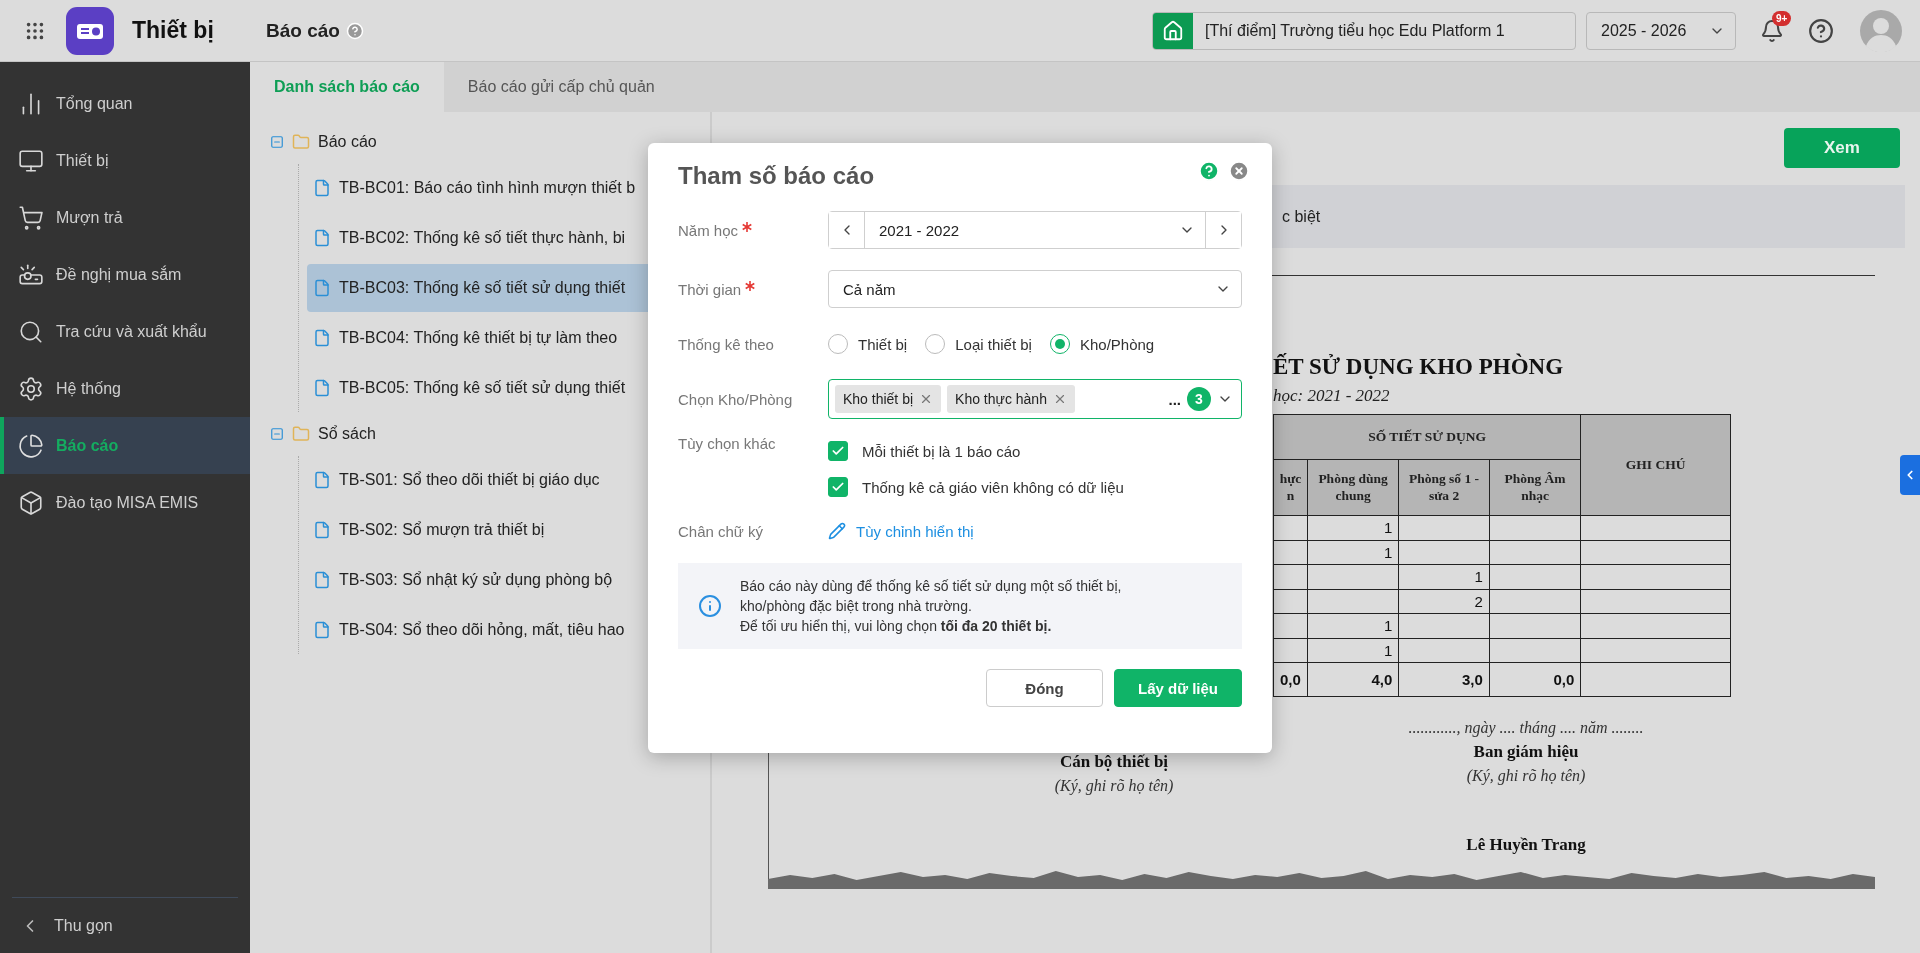  Describe the element at coordinates (978, 344) in the screenshot. I see `radio-option: Loại thiết bị` at that location.